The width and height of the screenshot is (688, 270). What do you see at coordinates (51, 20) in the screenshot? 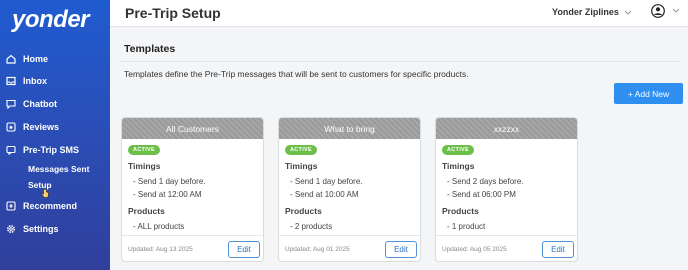
I see `brand-logo: yonder` at bounding box center [51, 20].